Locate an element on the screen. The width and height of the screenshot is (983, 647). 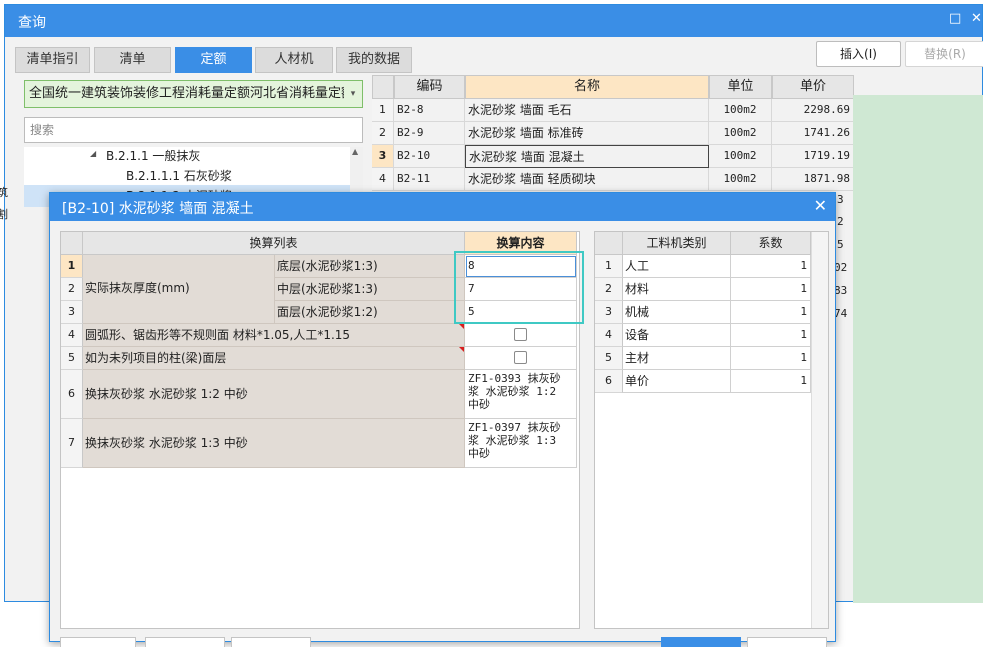
col-header-code: 编码 is located at coordinates (429, 87).